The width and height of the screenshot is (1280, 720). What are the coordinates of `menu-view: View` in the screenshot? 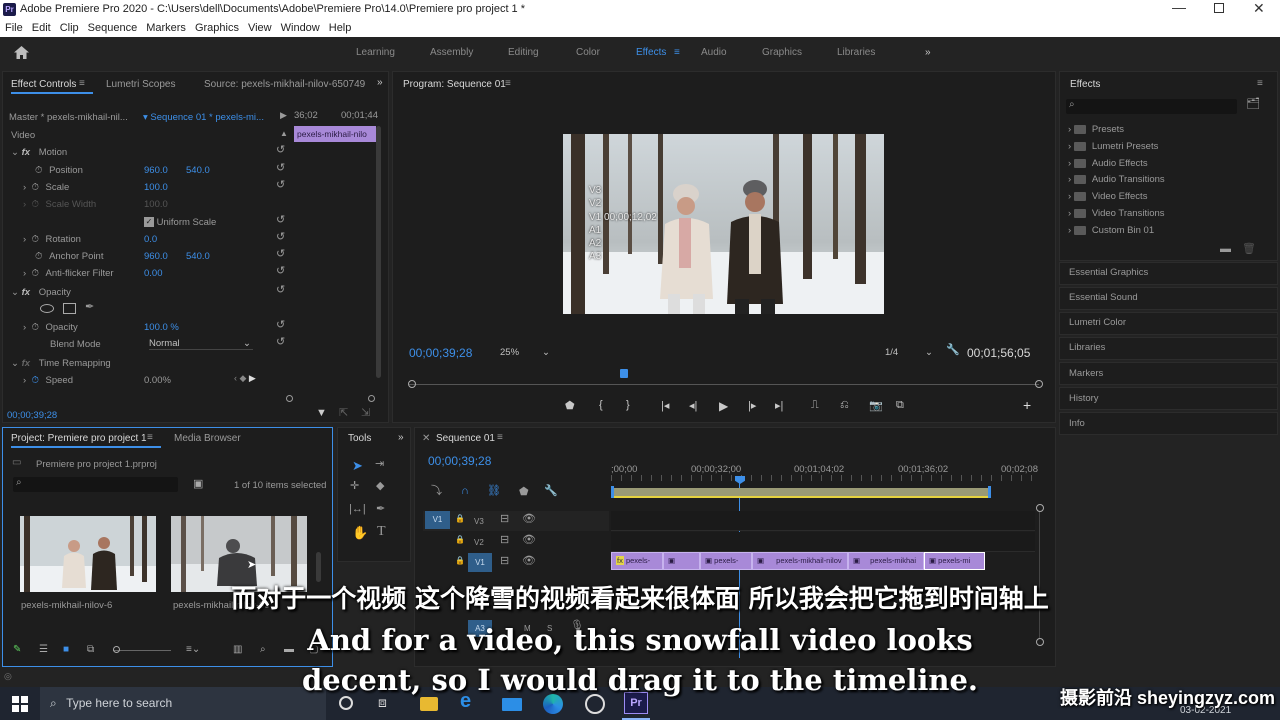 It's located at (260, 28).